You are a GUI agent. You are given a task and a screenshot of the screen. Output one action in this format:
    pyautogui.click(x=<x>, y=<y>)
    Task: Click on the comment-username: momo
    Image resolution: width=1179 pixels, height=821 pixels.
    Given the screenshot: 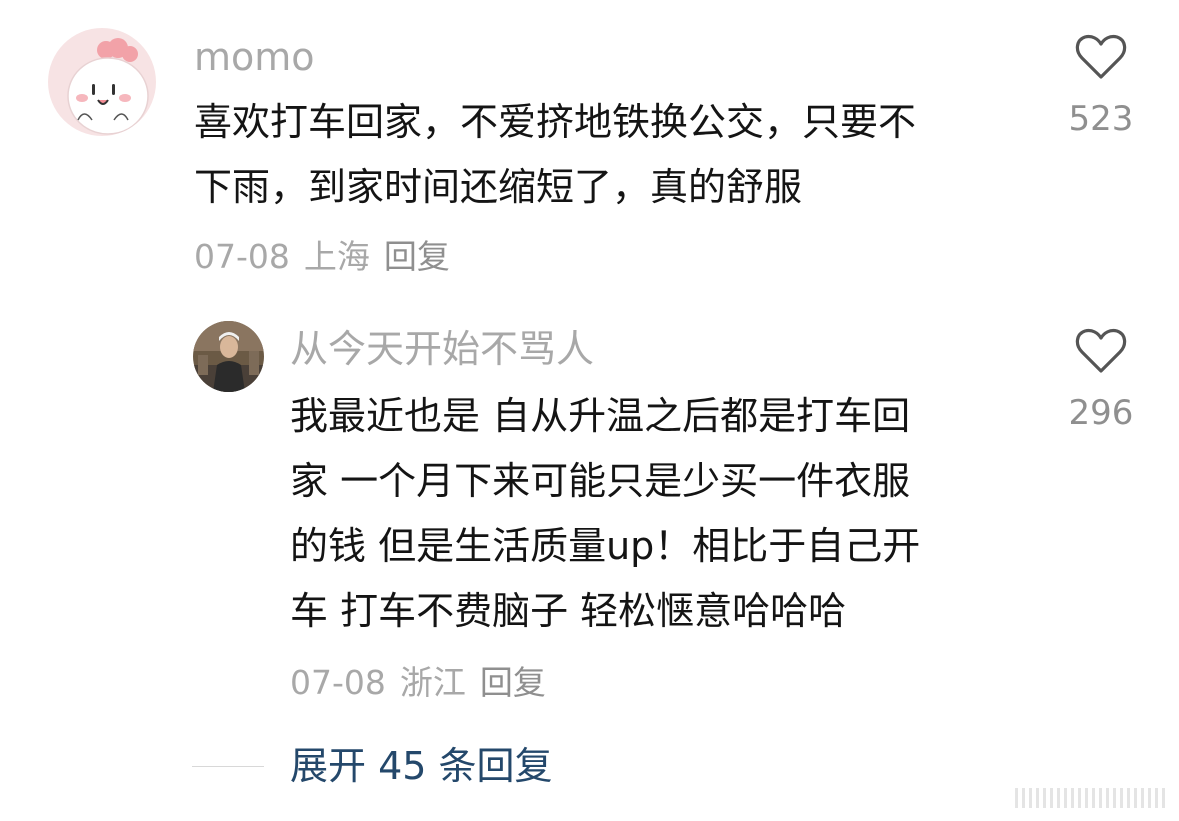 What is the action you would take?
    pyautogui.click(x=254, y=57)
    